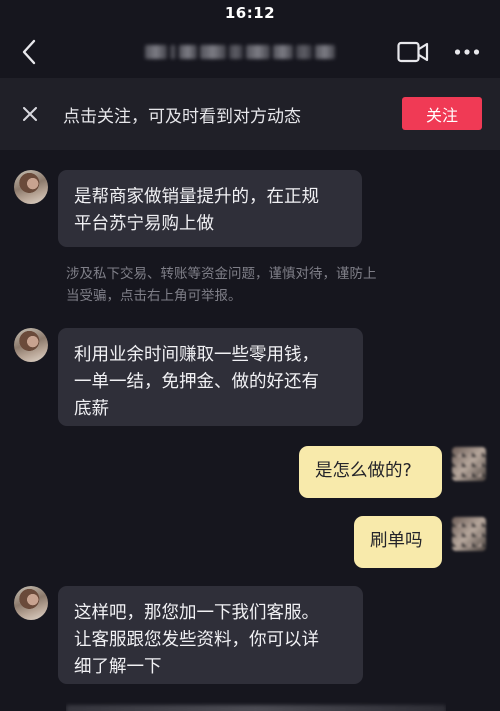  I want to click on message-bubble-outgoing: 刷单吗, so click(398, 542).